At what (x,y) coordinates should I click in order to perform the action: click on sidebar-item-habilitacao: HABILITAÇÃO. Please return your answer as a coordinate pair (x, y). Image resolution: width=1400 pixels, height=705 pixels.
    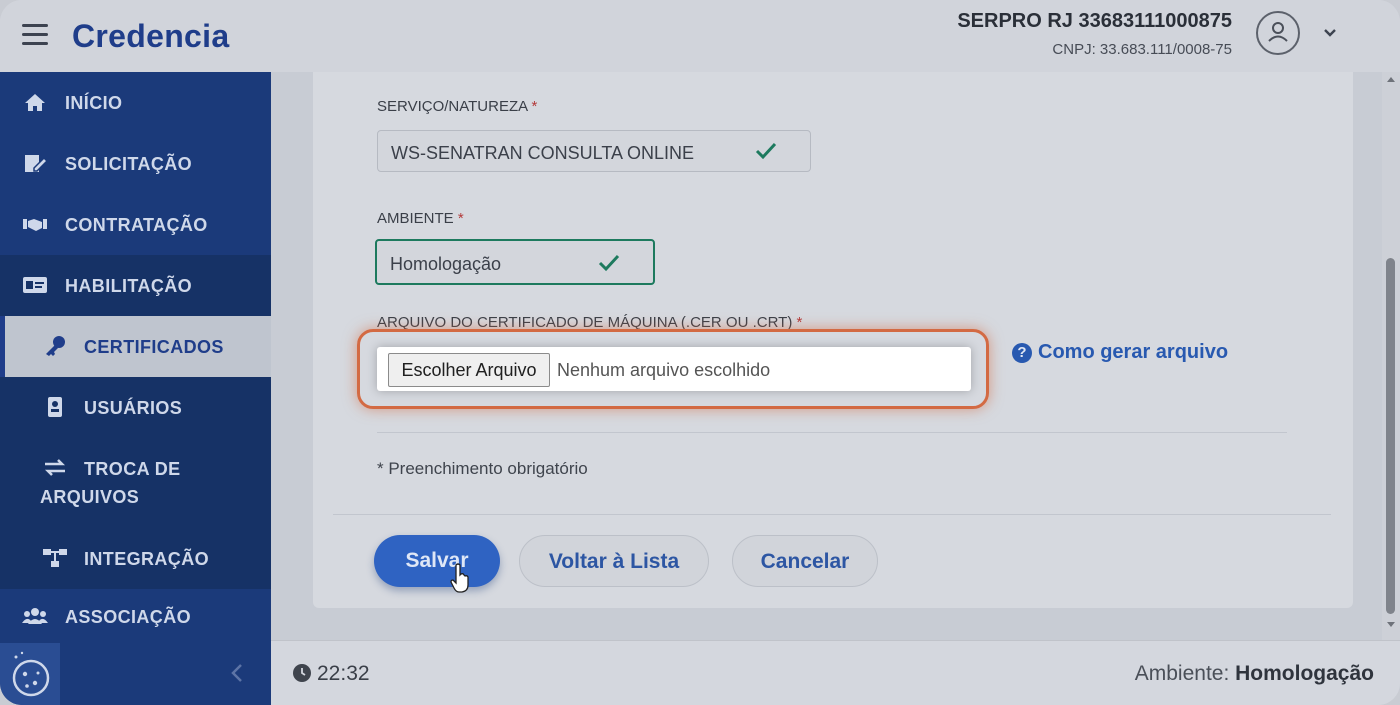
    Looking at the image, I should click on (135, 285).